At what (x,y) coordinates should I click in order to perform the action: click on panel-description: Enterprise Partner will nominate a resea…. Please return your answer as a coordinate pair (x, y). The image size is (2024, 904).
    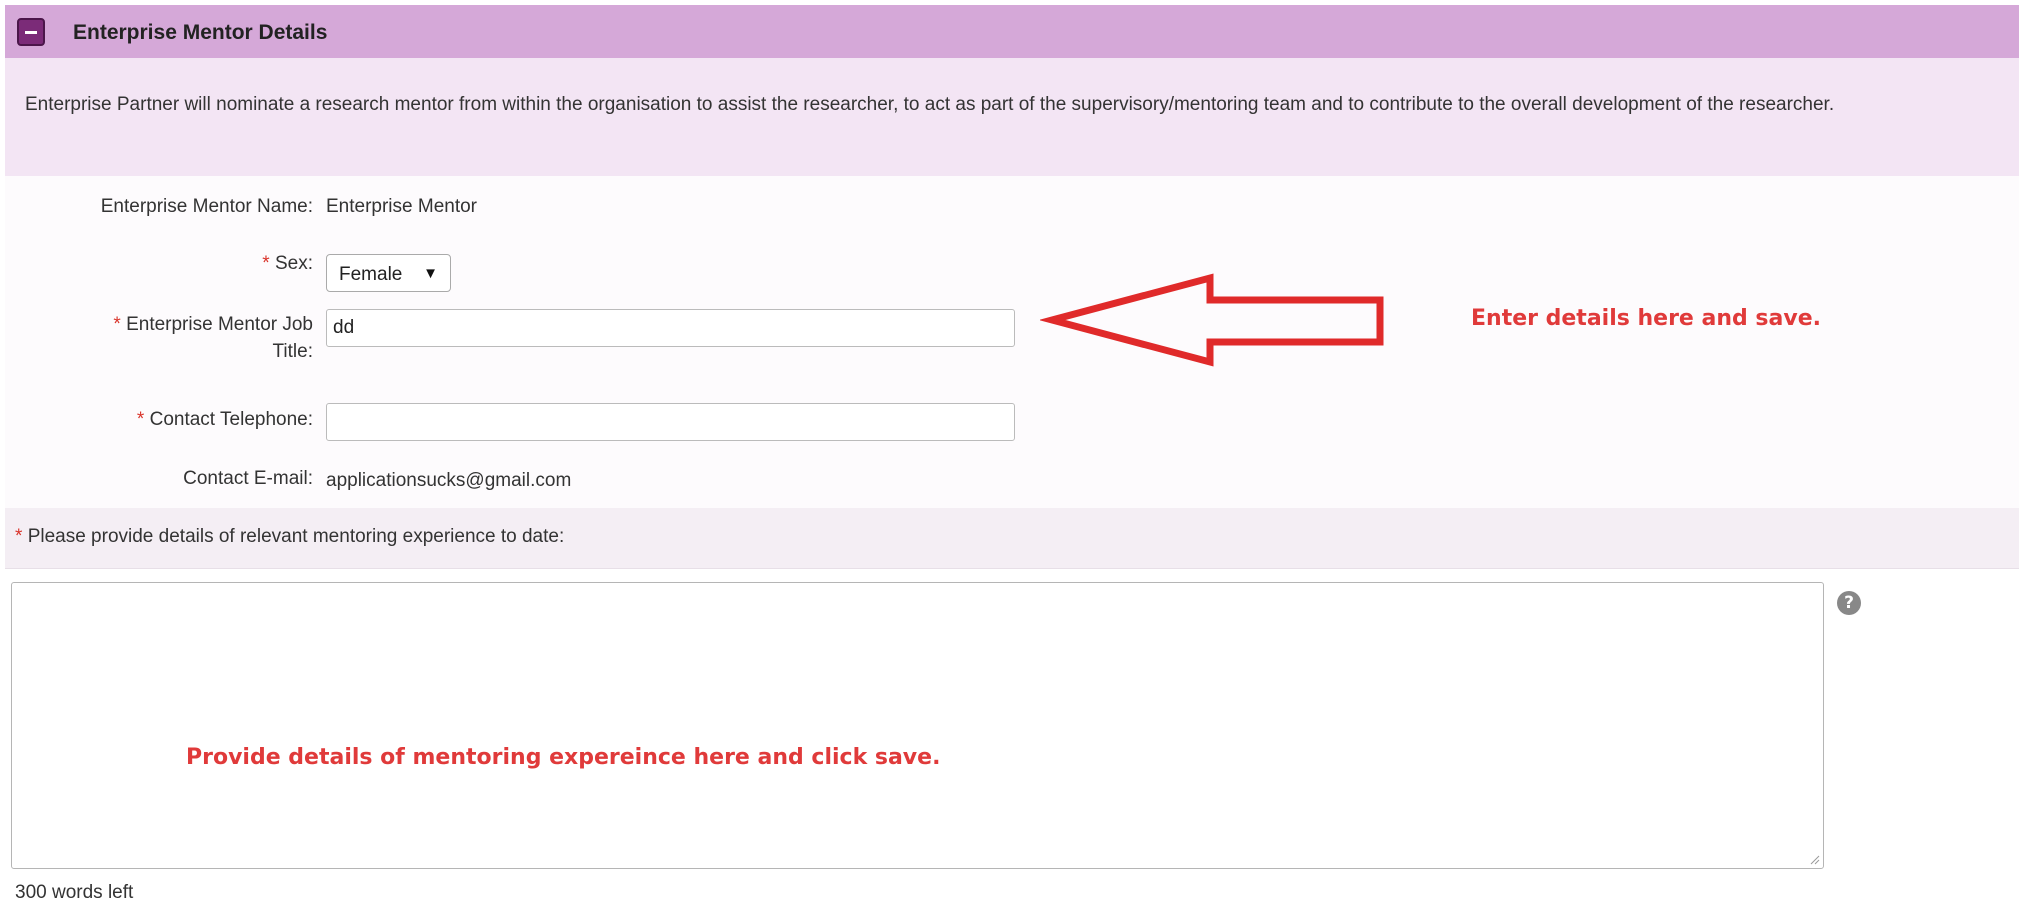
    Looking at the image, I should click on (1012, 117).